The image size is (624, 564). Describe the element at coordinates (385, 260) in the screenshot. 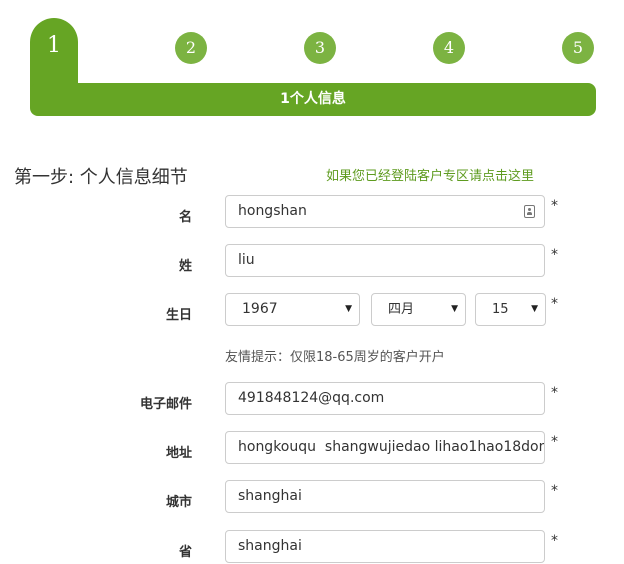

I see `last-name-input: liu` at that location.